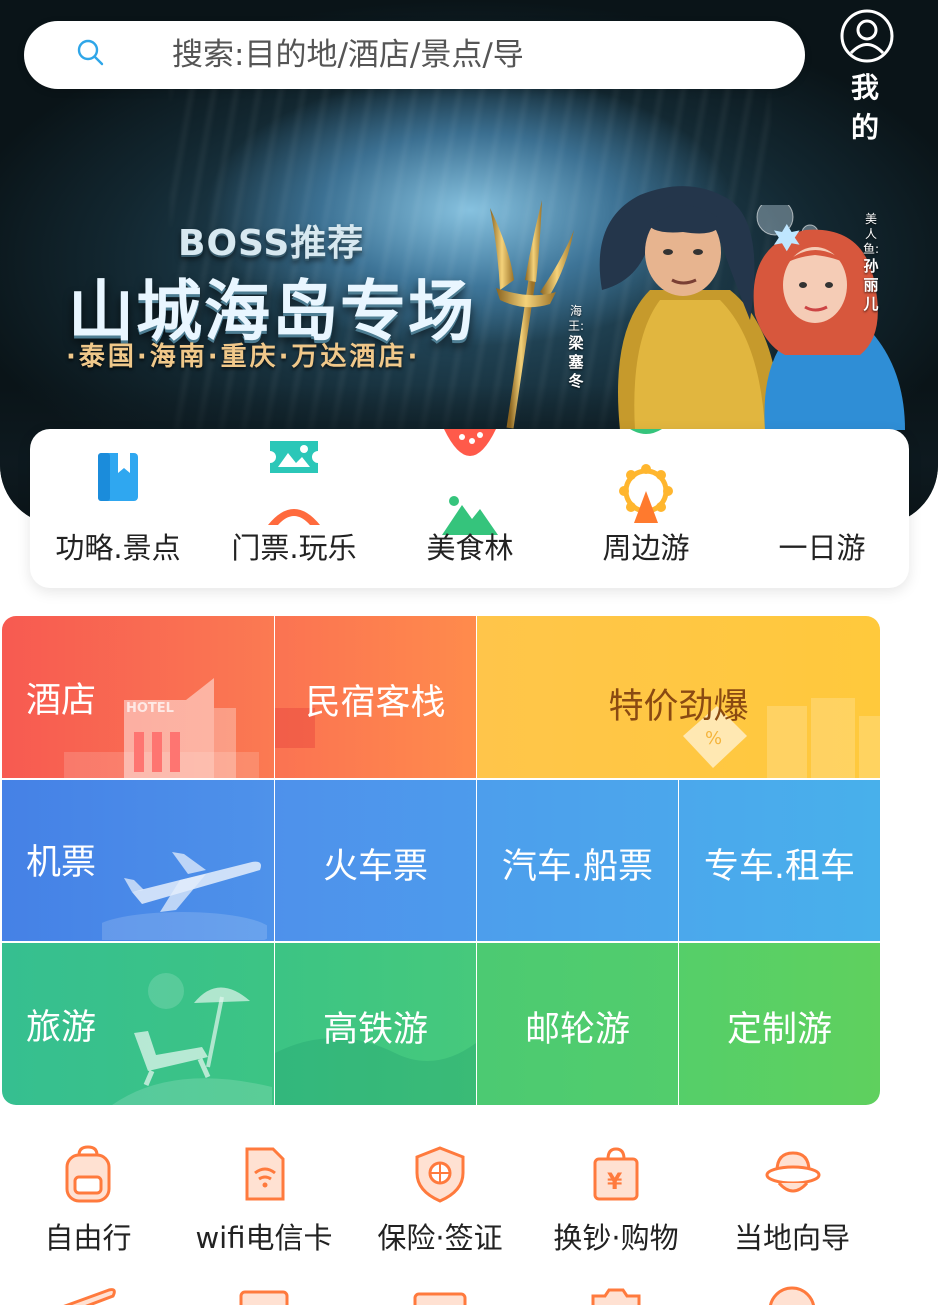 Image resolution: width=938 pixels, height=1305 pixels. I want to click on tile-flight: 机票, so click(138, 860).